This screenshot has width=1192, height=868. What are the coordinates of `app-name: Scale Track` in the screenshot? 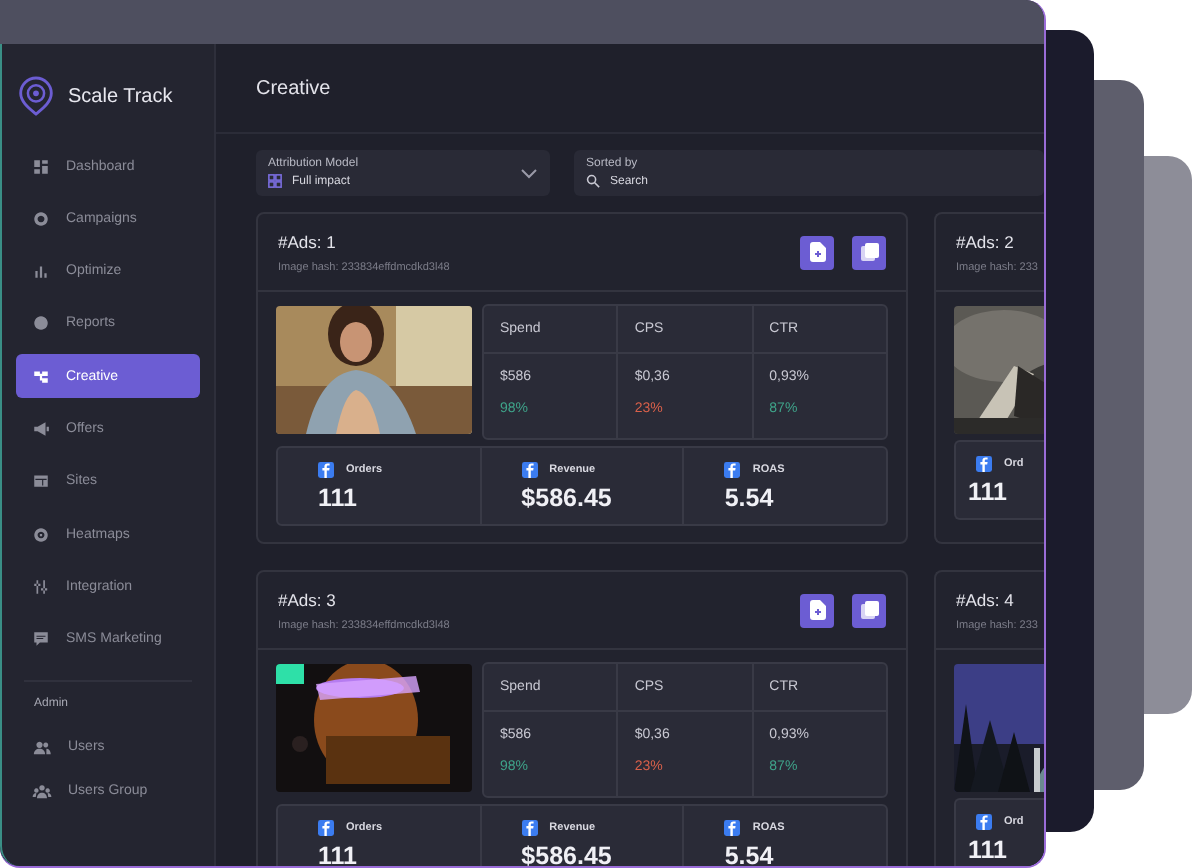 It's located at (120, 96).